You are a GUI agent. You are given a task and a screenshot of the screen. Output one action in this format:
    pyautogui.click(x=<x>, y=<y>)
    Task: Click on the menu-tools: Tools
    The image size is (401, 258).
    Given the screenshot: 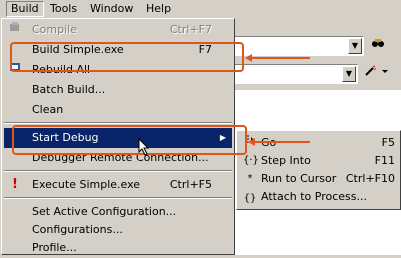 What is the action you would take?
    pyautogui.click(x=63, y=9)
    